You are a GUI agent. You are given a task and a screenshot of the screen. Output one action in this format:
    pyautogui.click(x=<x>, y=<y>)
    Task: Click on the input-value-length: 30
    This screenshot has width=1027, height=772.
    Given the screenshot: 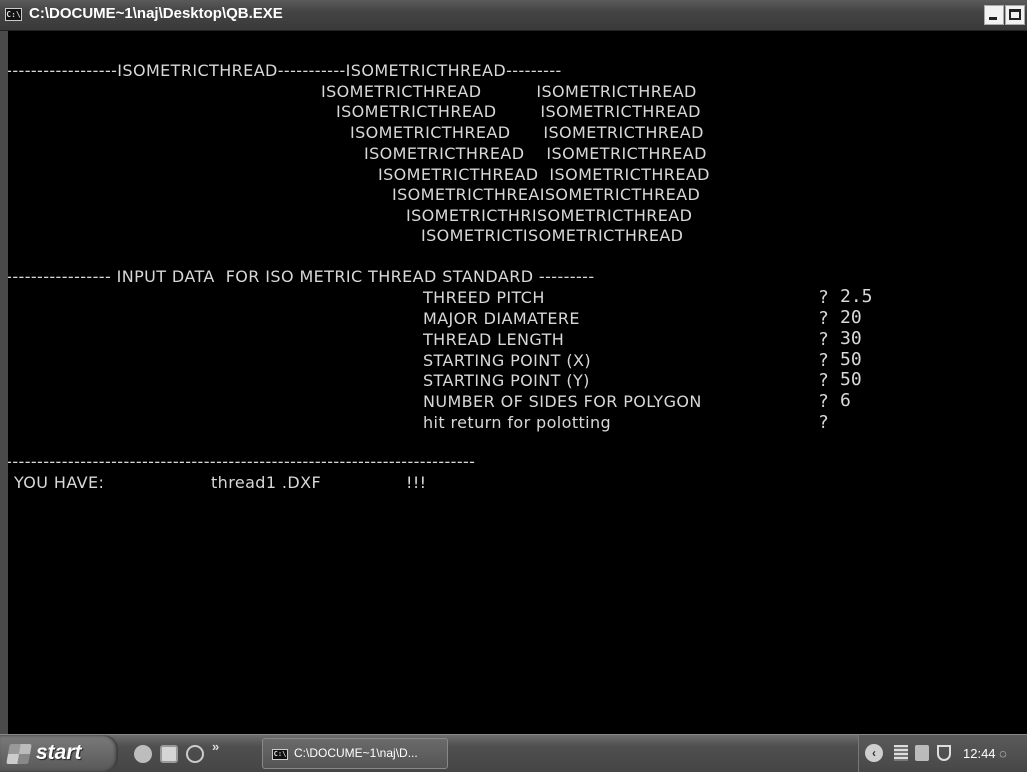 What is the action you would take?
    pyautogui.click(x=851, y=338)
    